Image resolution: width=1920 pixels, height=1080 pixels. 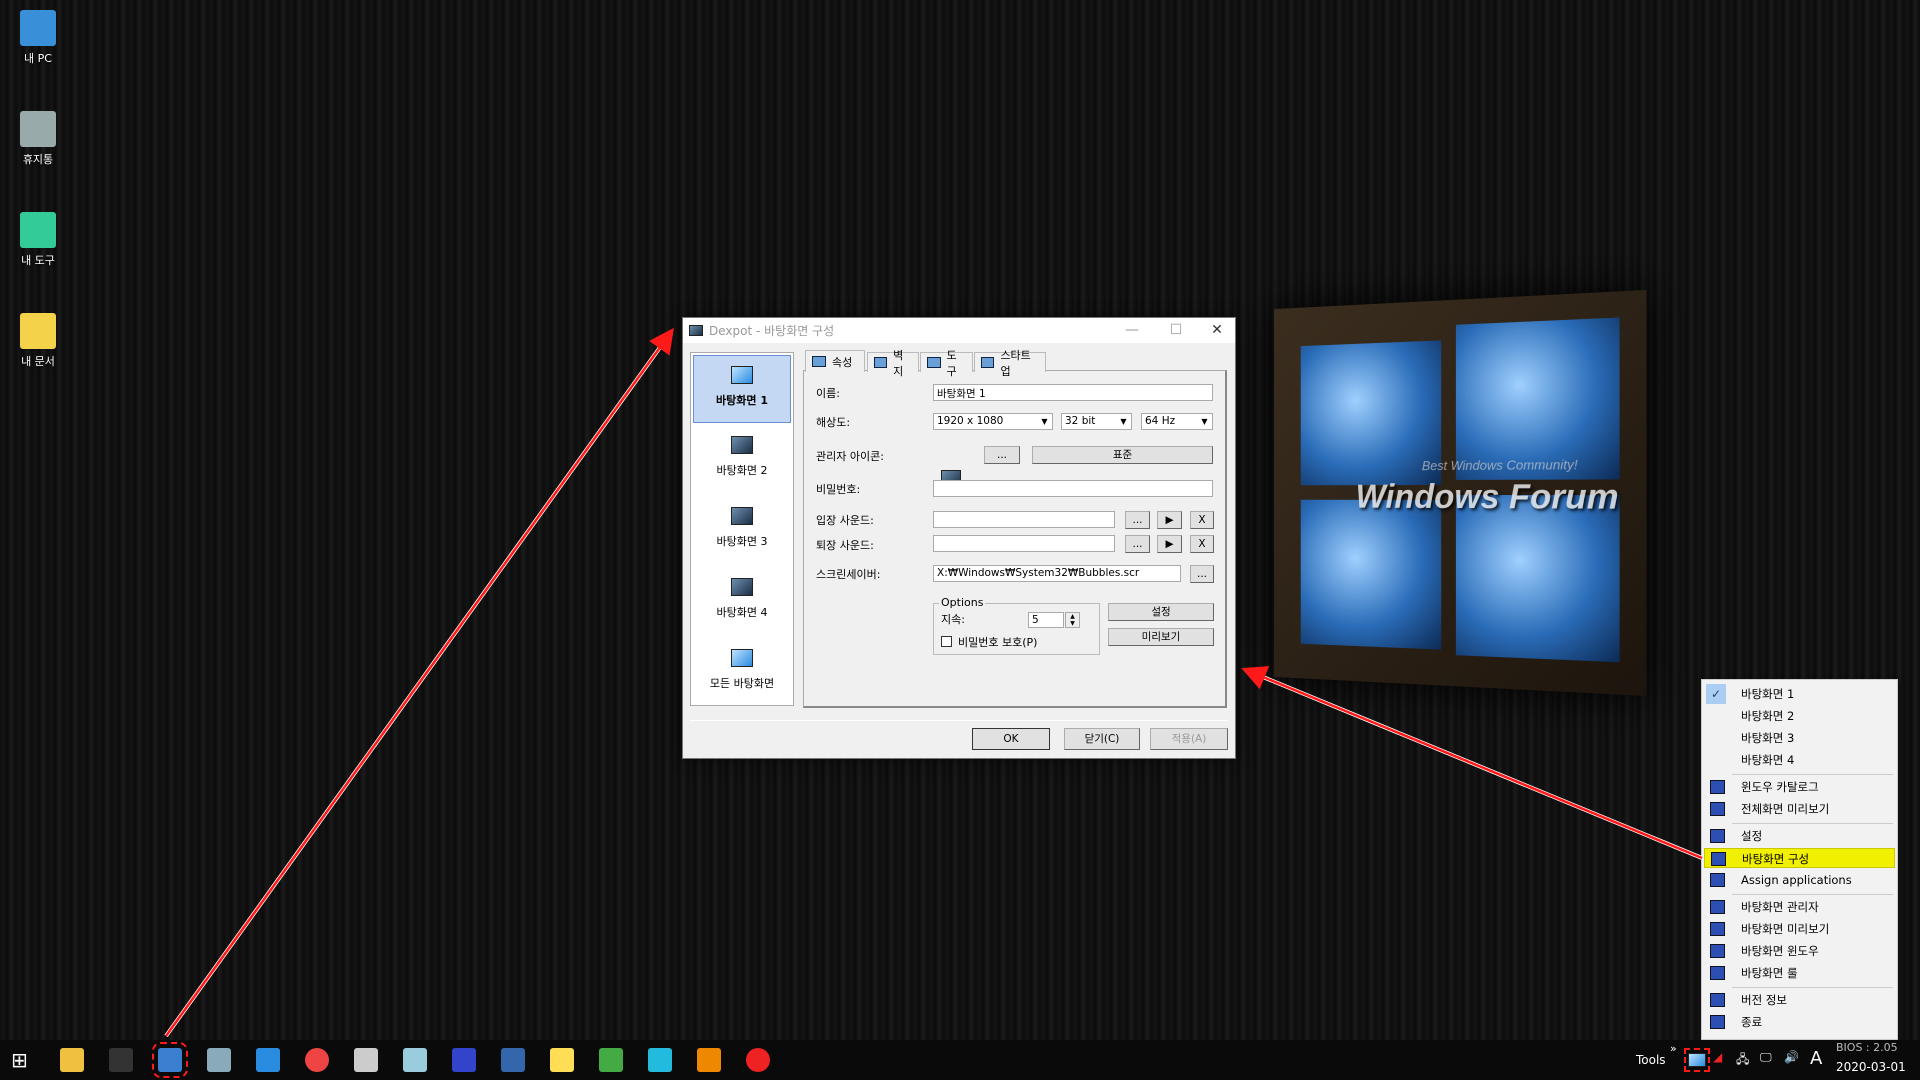 I want to click on name-input: 바탕화면 1, so click(x=1073, y=392).